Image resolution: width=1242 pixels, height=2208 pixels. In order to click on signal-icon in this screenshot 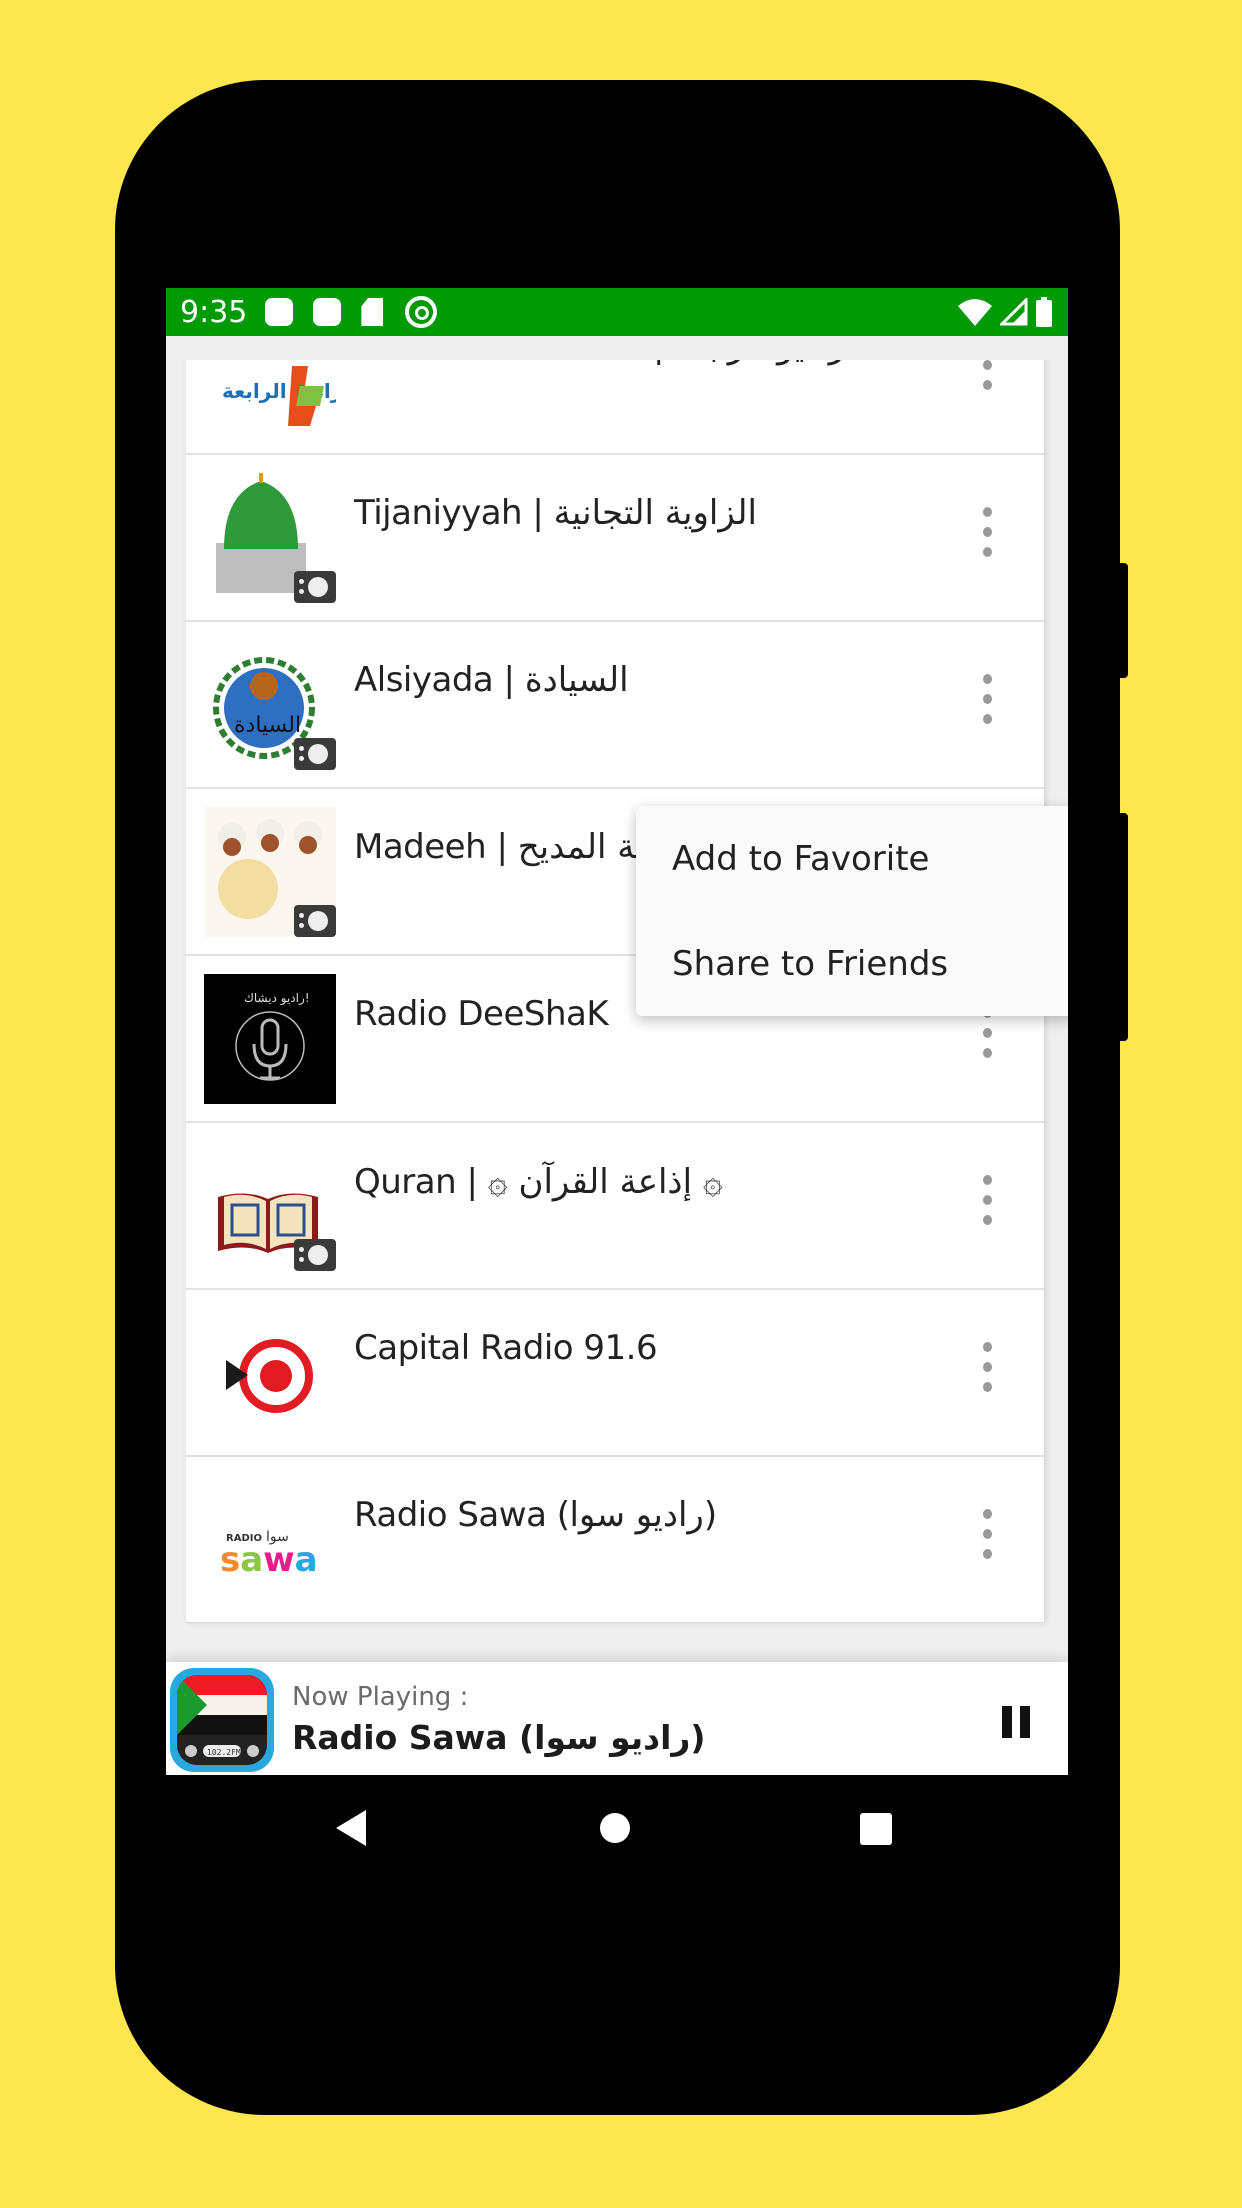, I will do `click(1014, 312)`.